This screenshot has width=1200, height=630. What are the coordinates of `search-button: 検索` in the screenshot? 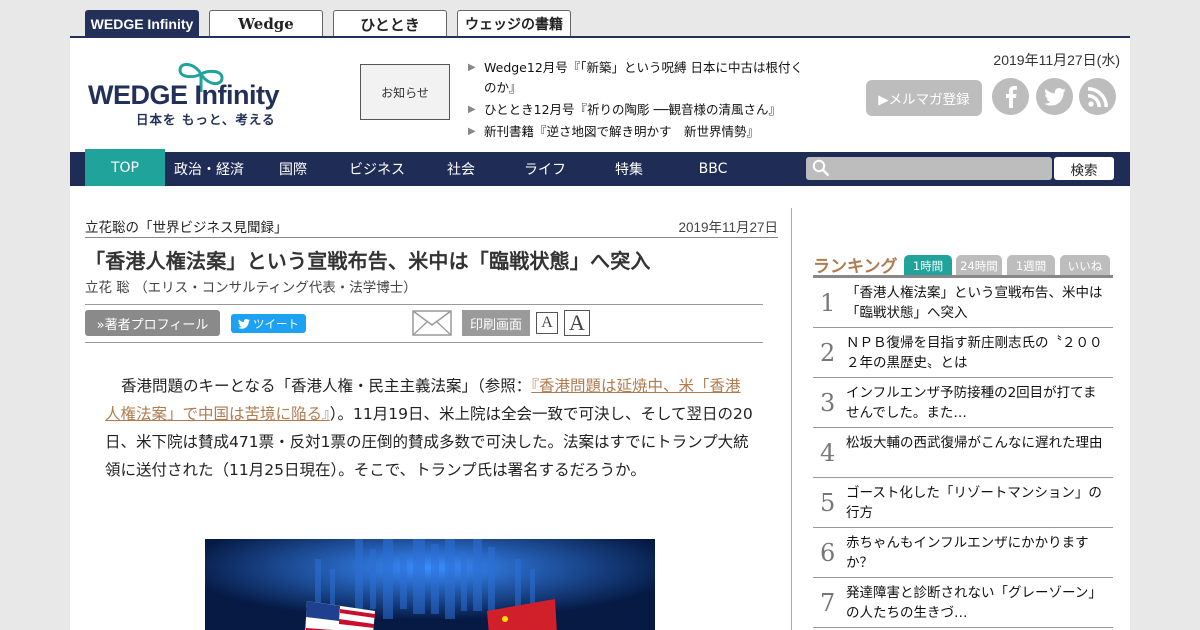 It's located at (1084, 168).